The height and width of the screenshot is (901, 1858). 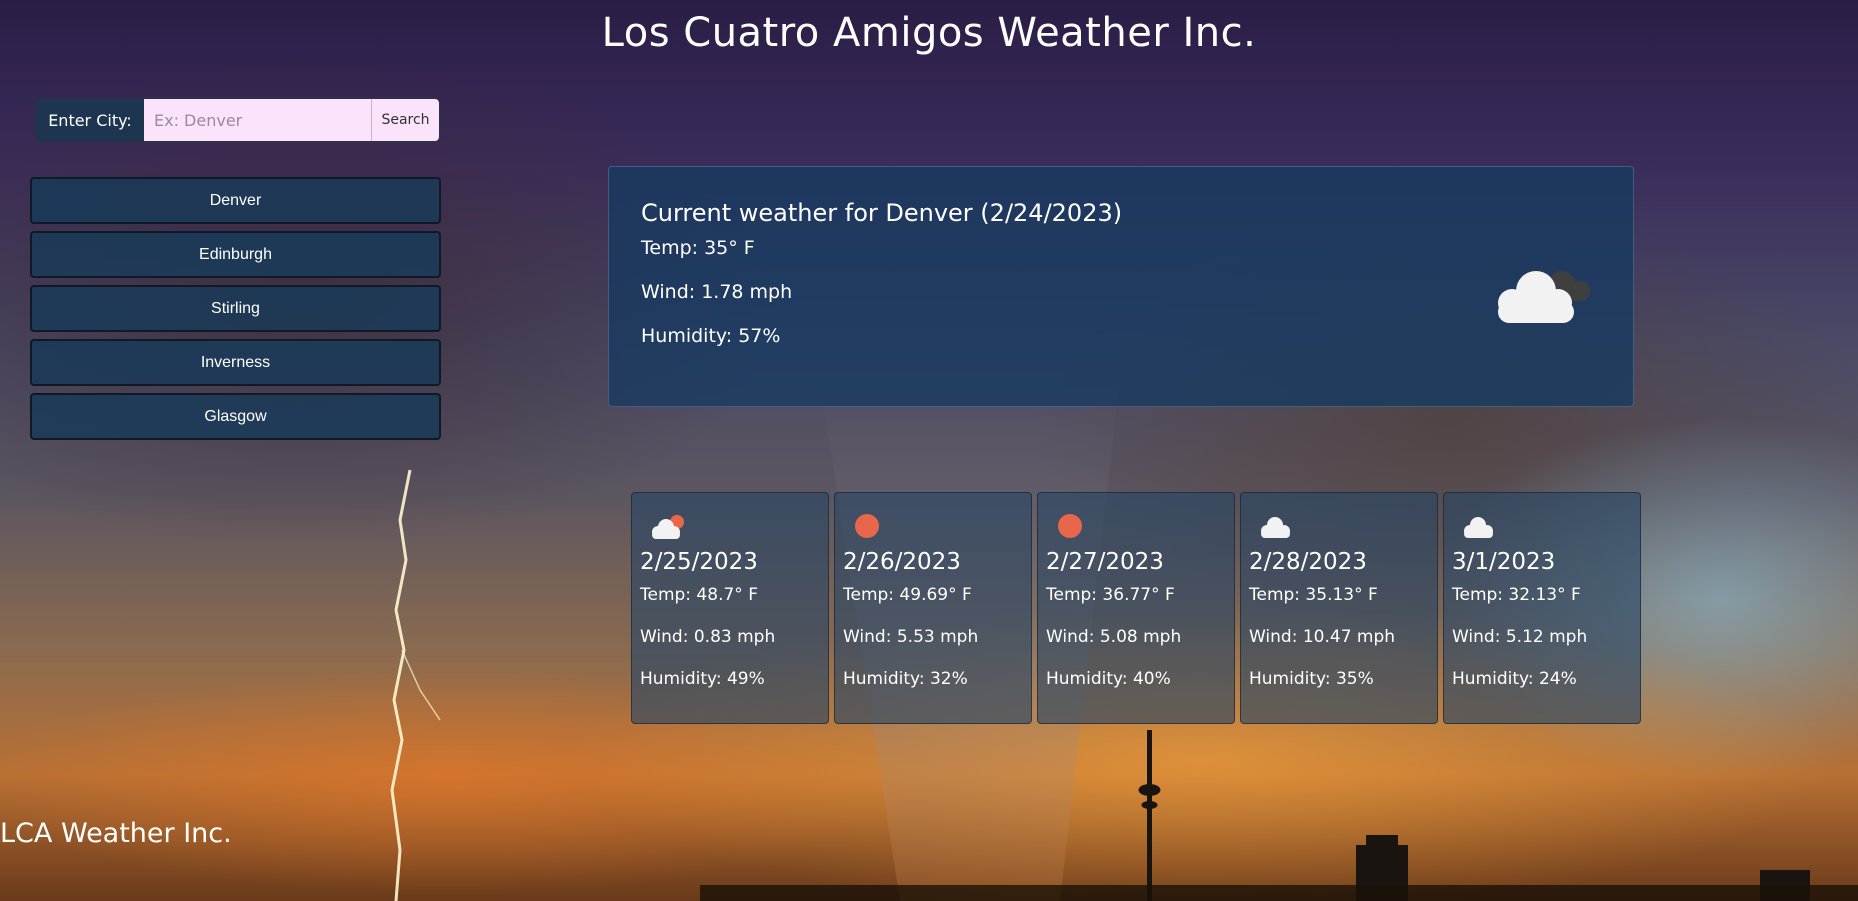 What do you see at coordinates (1544, 297) in the screenshot?
I see `broken-clouds-icon` at bounding box center [1544, 297].